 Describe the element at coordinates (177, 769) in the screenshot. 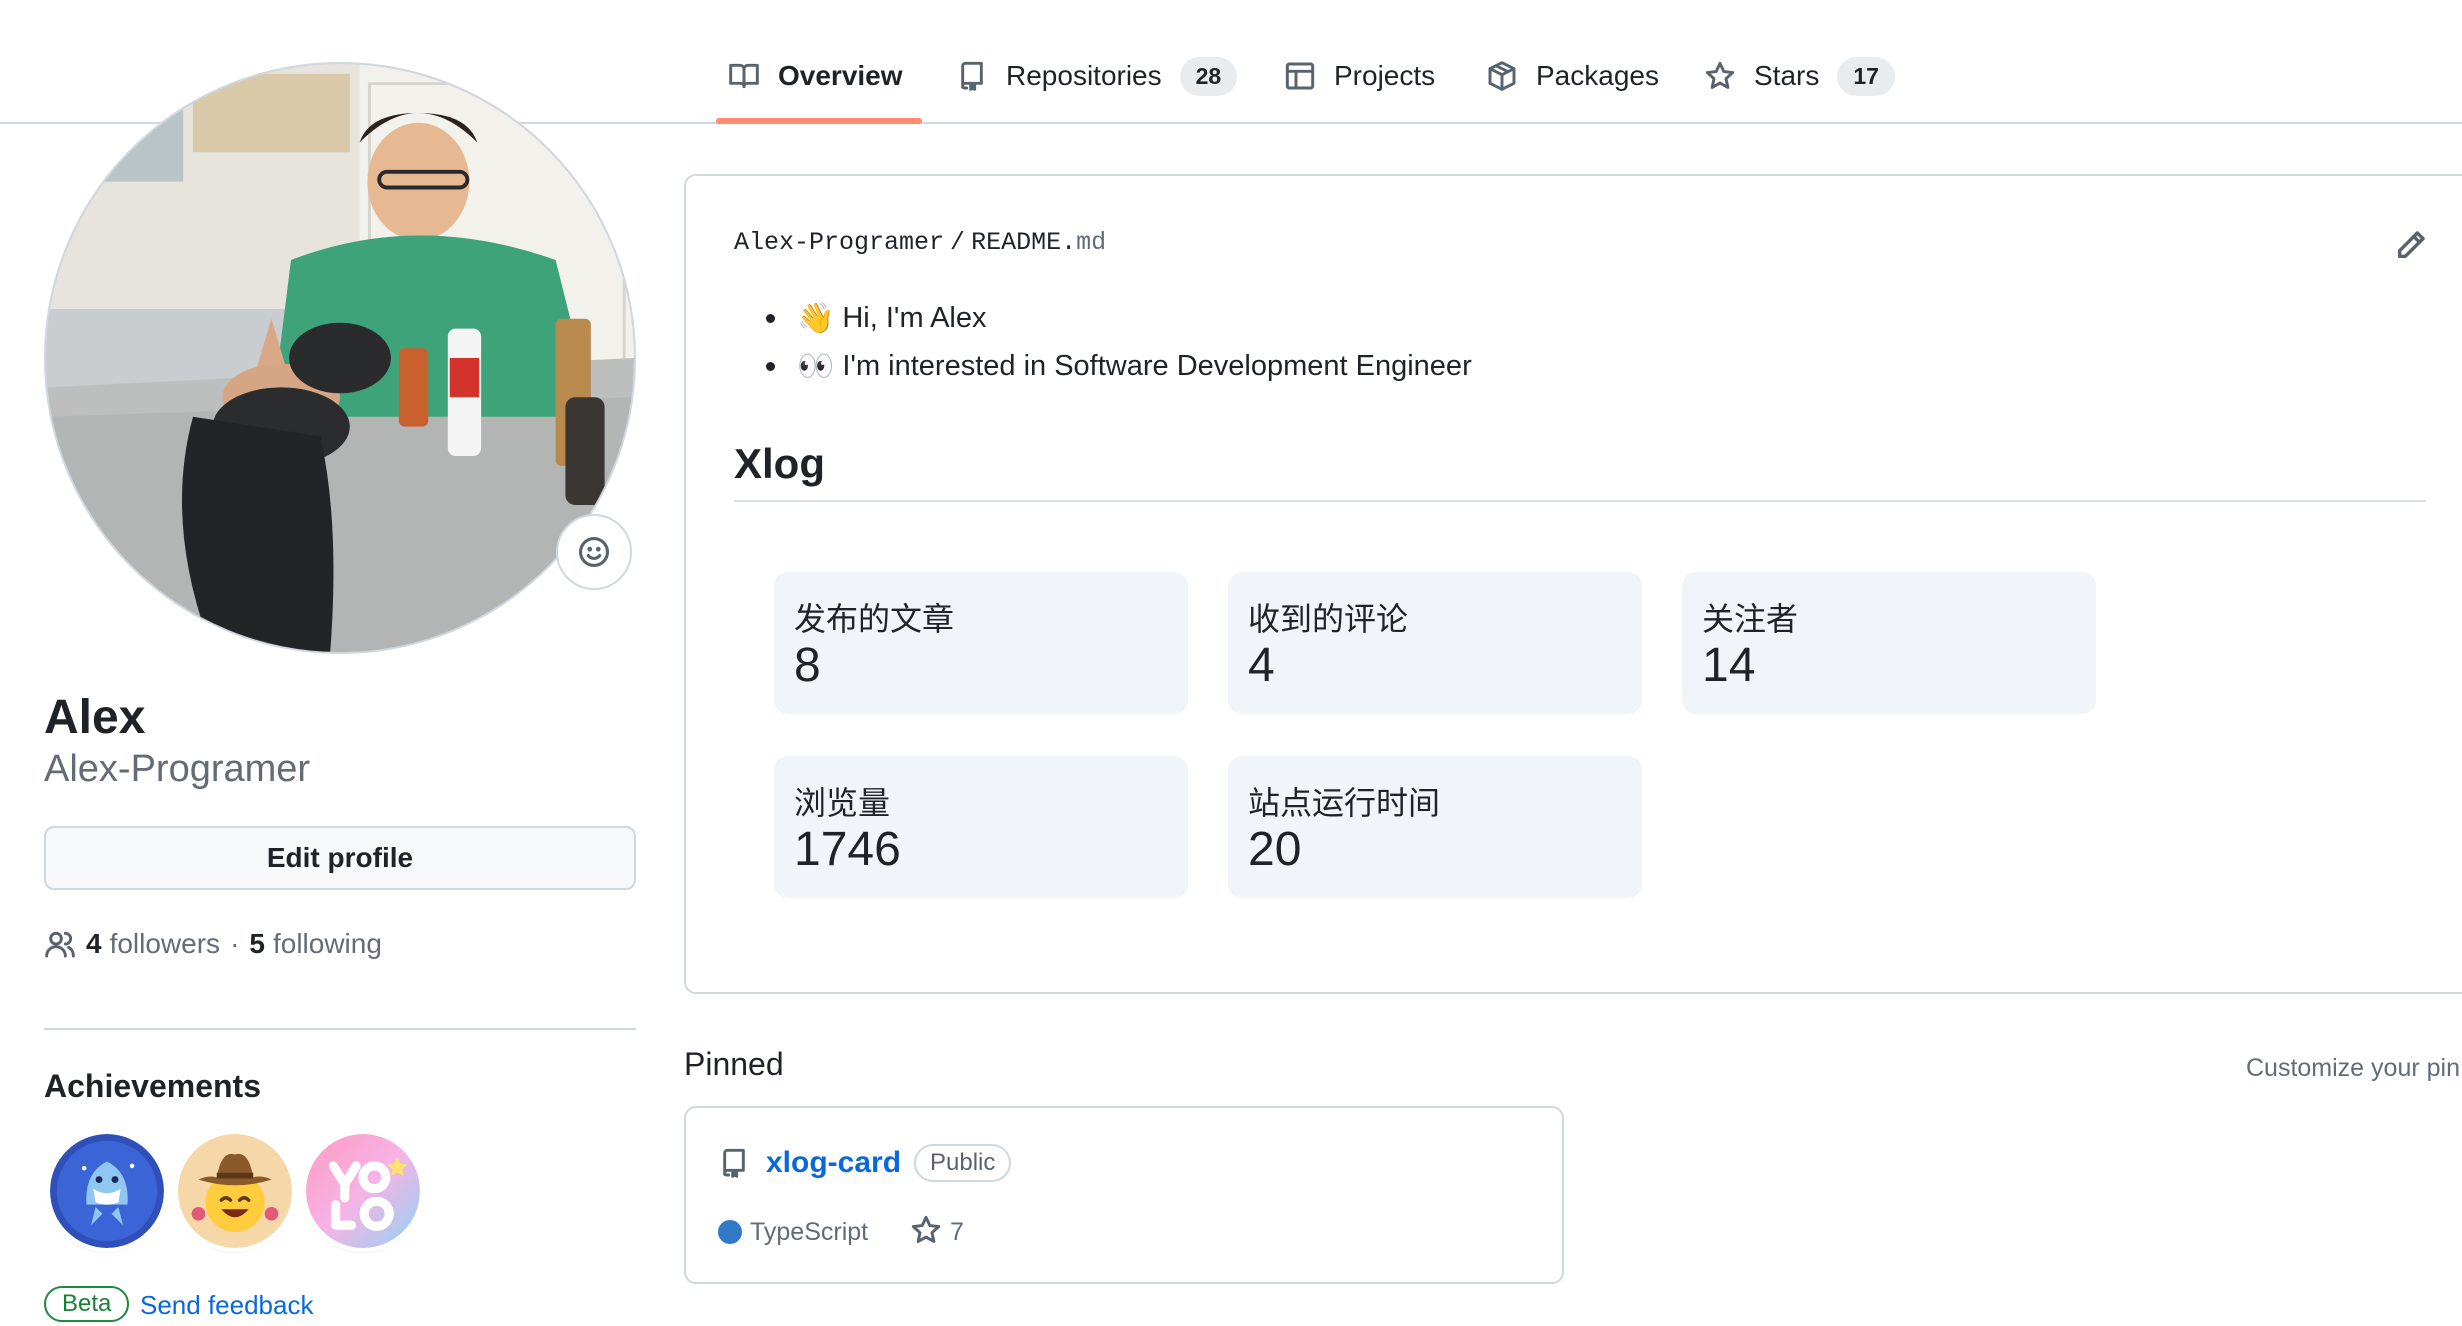

I see `profile-login: Alex-Programer` at that location.